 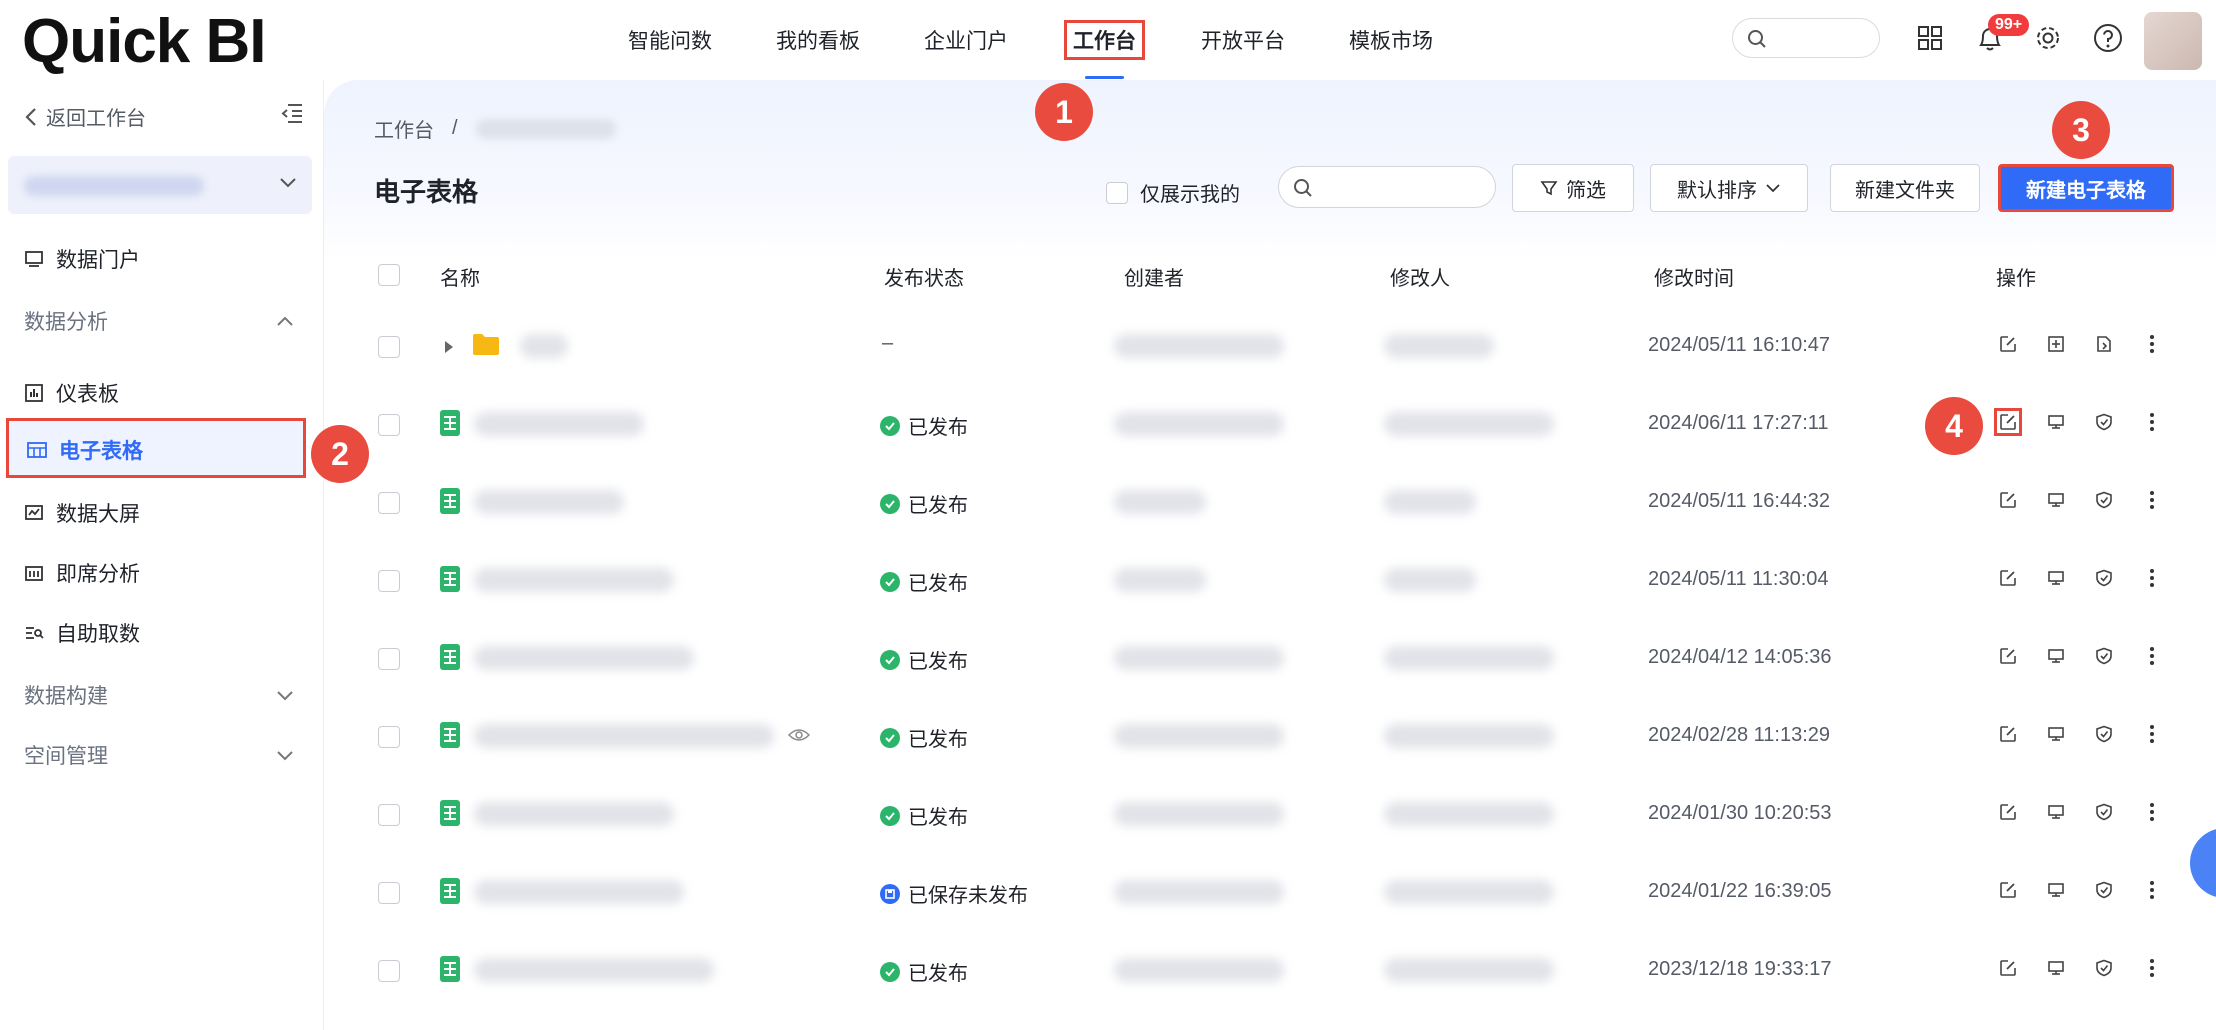 I want to click on nav-my-dashboard: 我的看板, so click(x=818, y=40).